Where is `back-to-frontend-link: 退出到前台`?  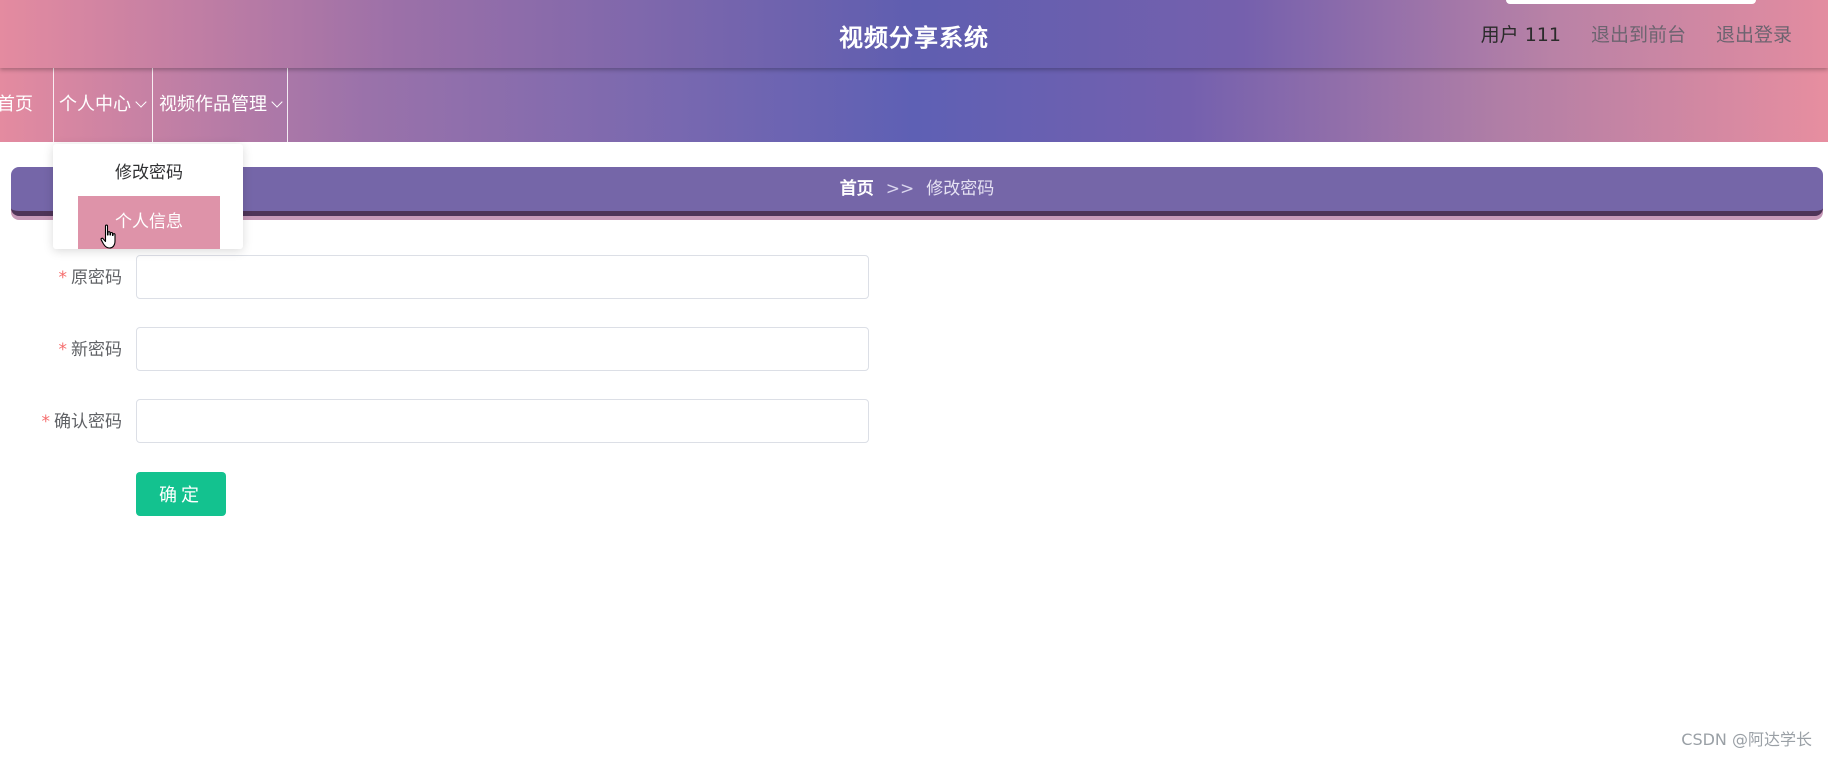
back-to-frontend-link: 退出到前台 is located at coordinates (1638, 33).